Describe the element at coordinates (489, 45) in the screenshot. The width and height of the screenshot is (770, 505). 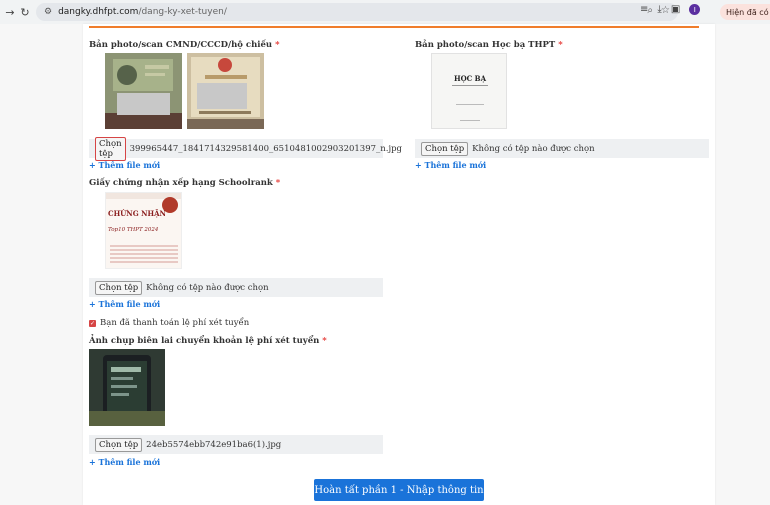
I see `transcript-label: Bản photo/scan Học bạ THPT *` at that location.